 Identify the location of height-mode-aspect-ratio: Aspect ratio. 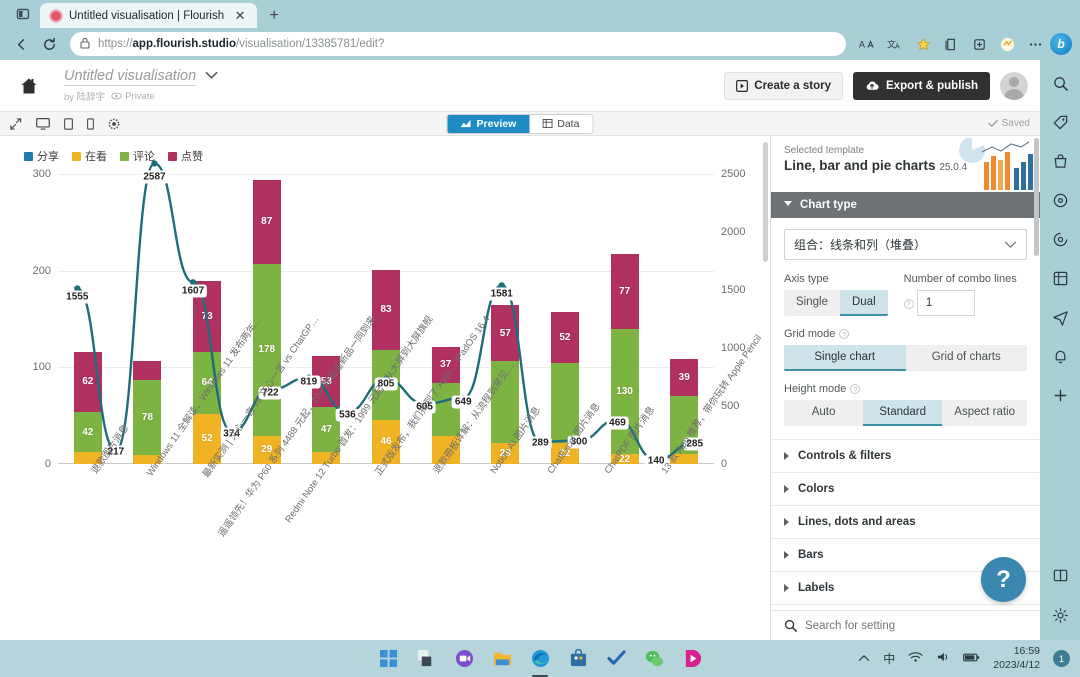
(984, 413).